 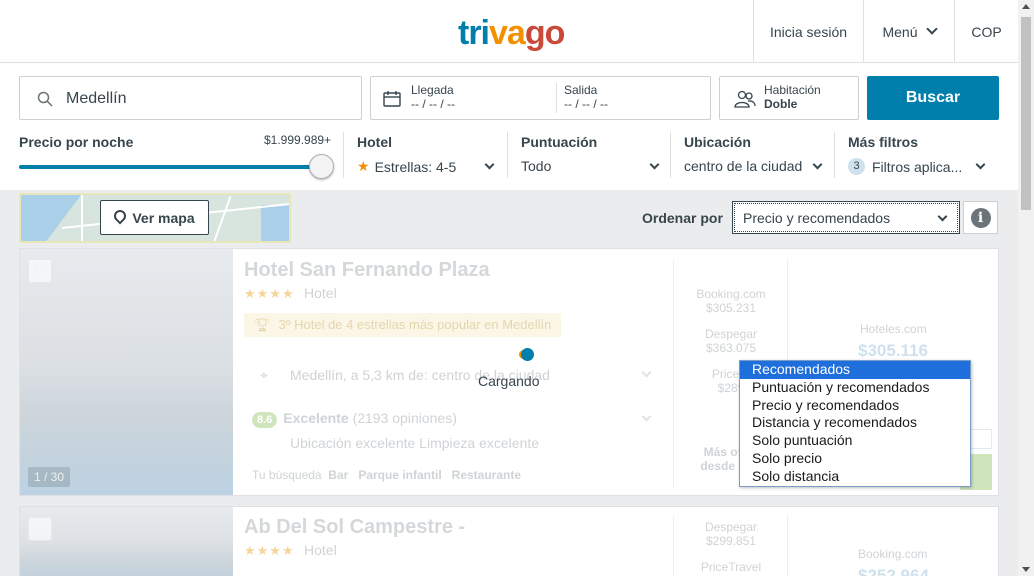 What do you see at coordinates (893, 554) in the screenshot?
I see `best-deal-site: Booking.com` at bounding box center [893, 554].